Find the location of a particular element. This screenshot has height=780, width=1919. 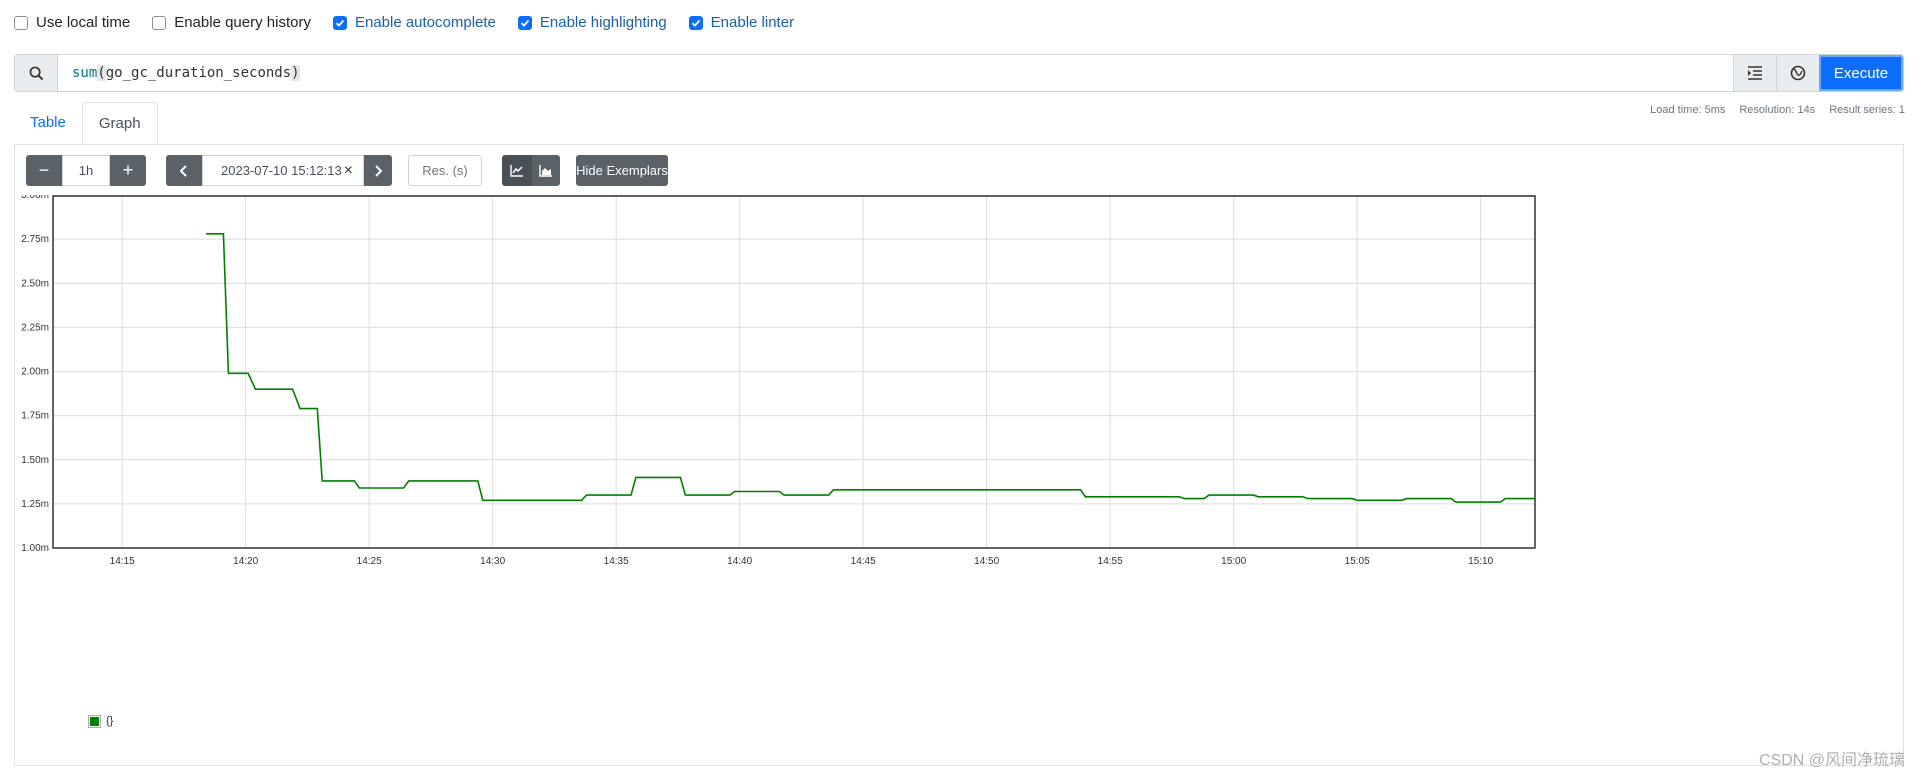

next-time-button is located at coordinates (378, 170).